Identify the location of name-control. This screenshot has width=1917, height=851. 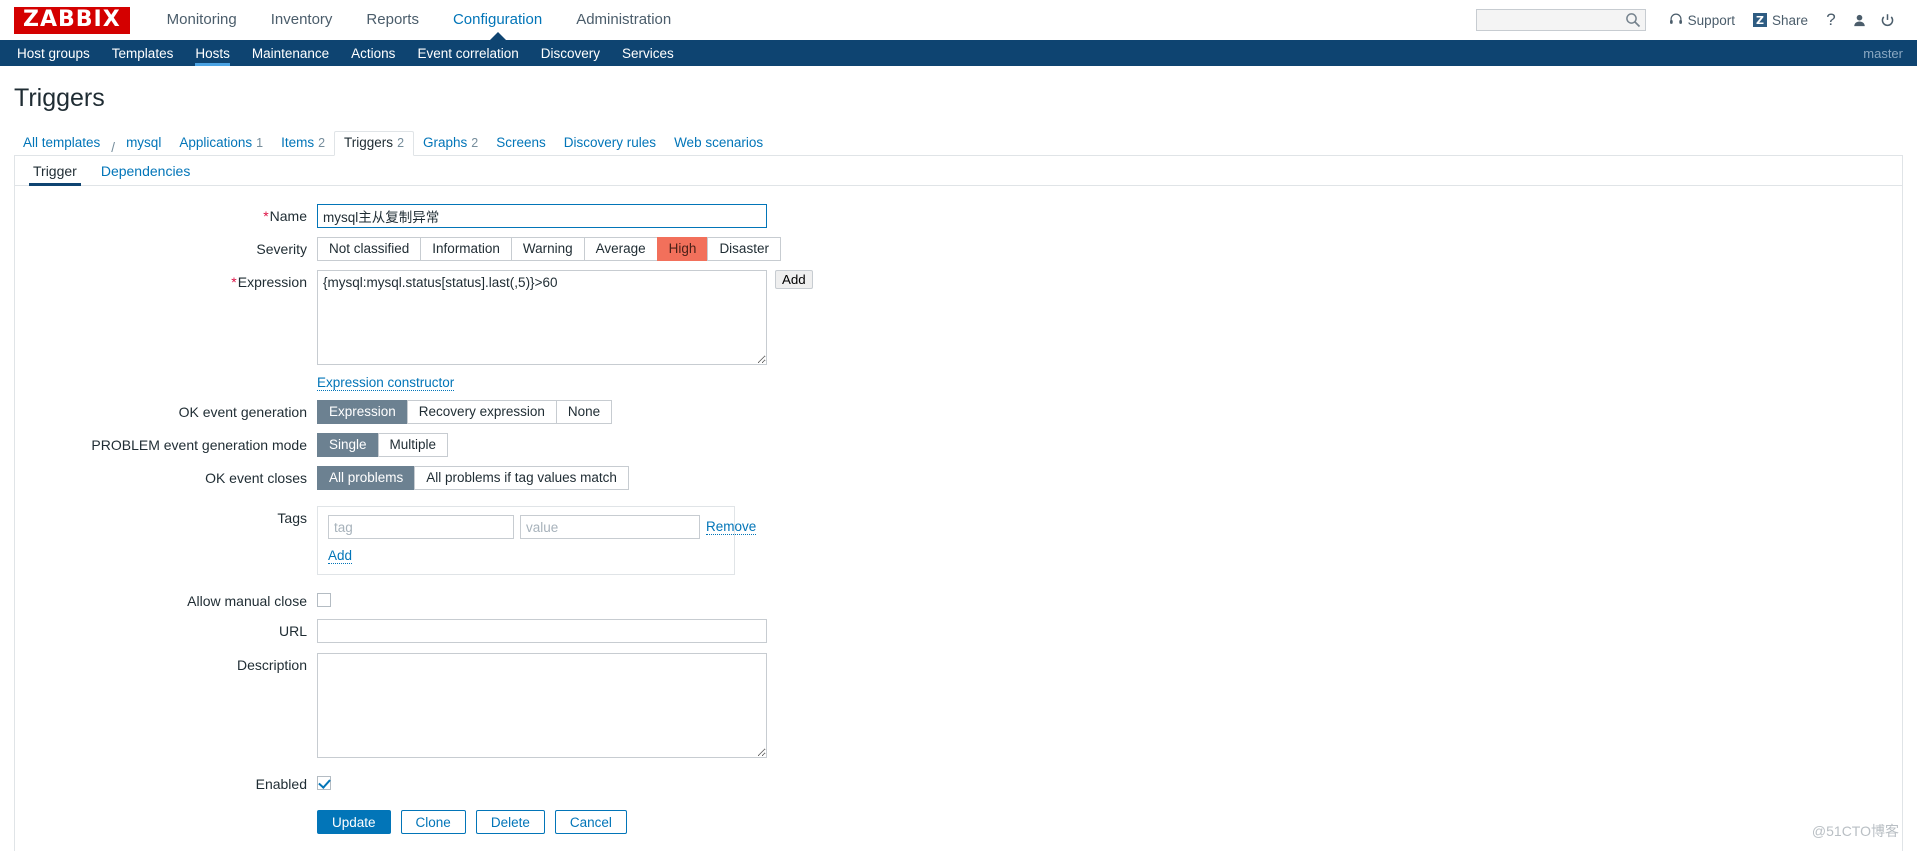
(542, 216).